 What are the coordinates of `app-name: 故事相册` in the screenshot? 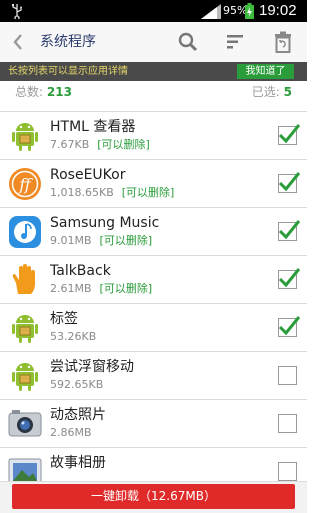 It's located at (78, 463).